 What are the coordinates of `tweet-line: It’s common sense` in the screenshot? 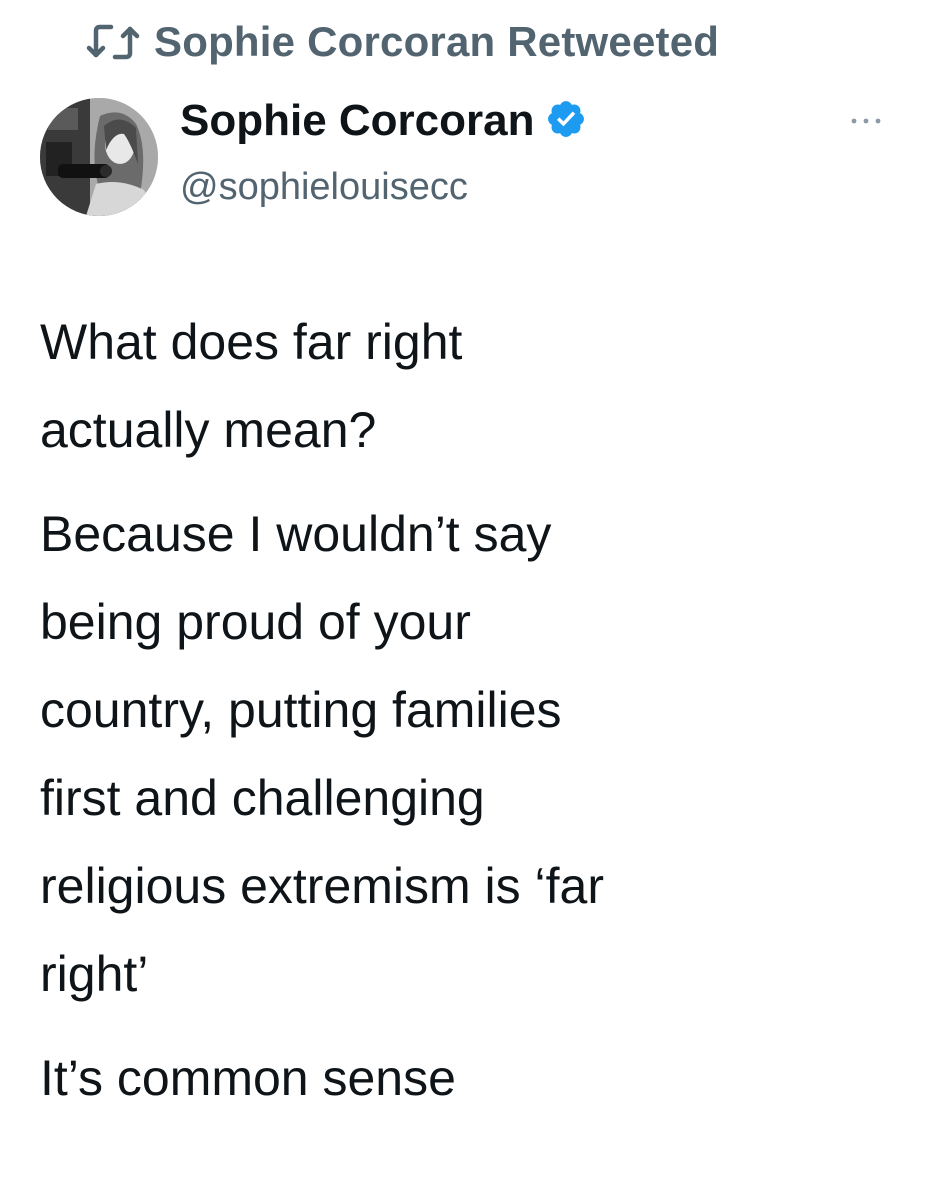 It's located at (248, 1078).